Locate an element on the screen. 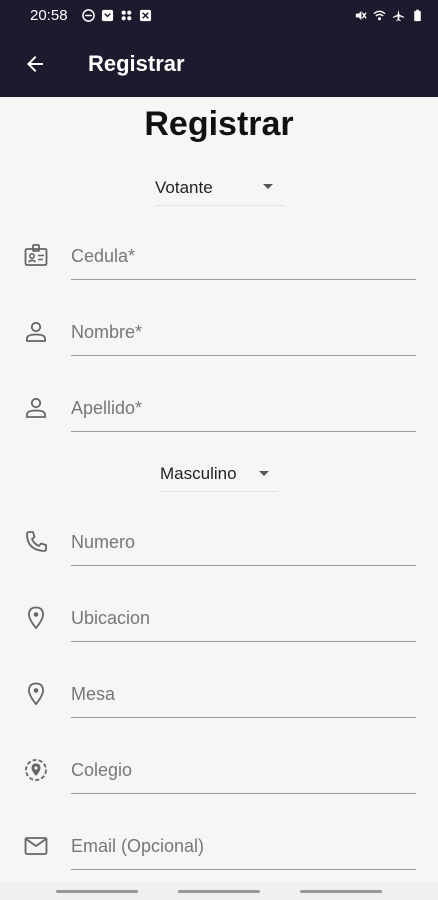 This screenshot has height=900, width=438. colegio-field is located at coordinates (219, 777).